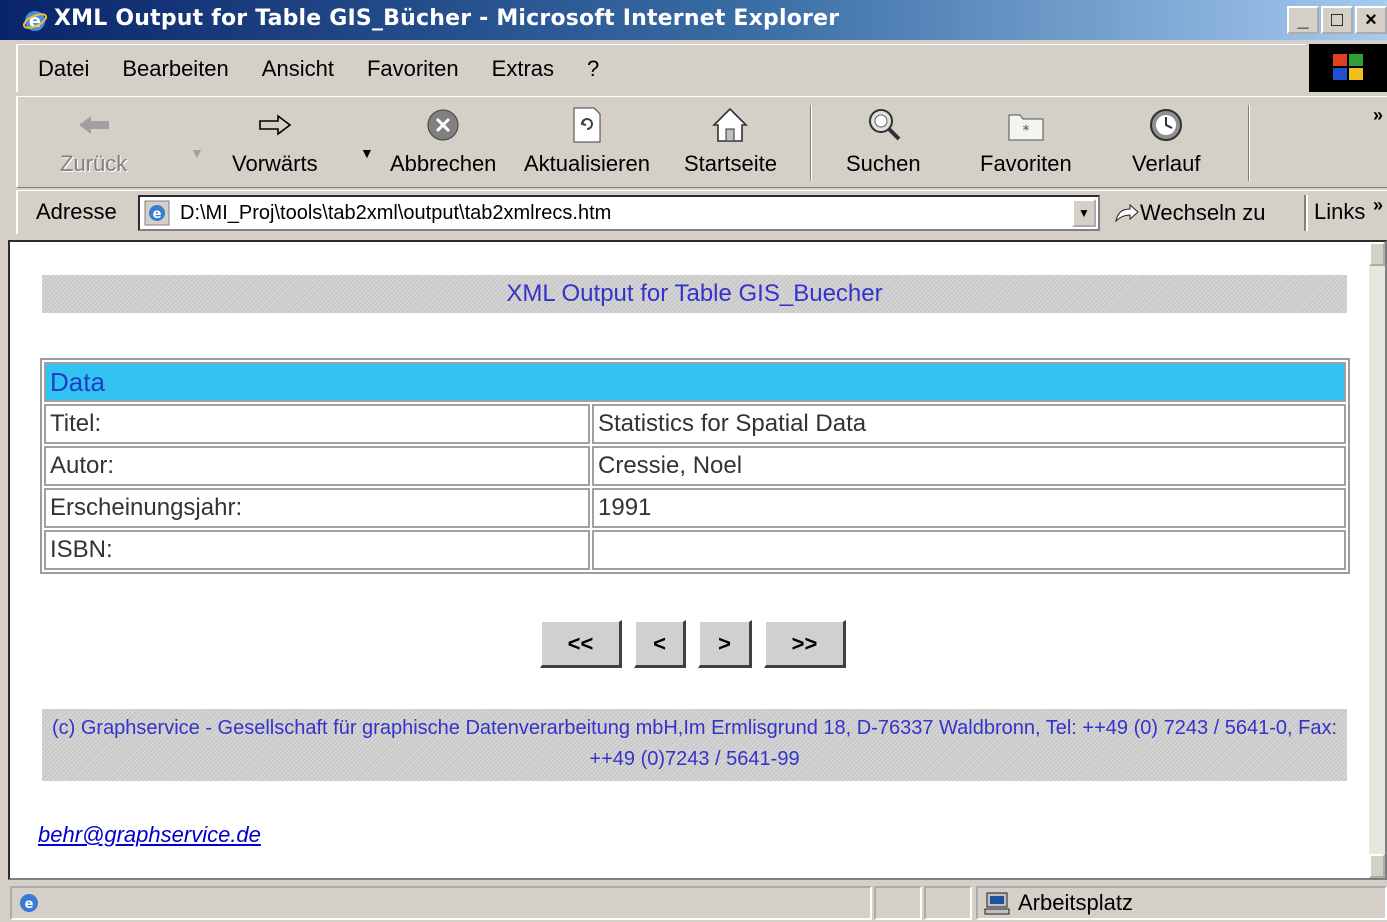 This screenshot has width=1387, height=922. What do you see at coordinates (1166, 125) in the screenshot?
I see `history-clock-icon` at bounding box center [1166, 125].